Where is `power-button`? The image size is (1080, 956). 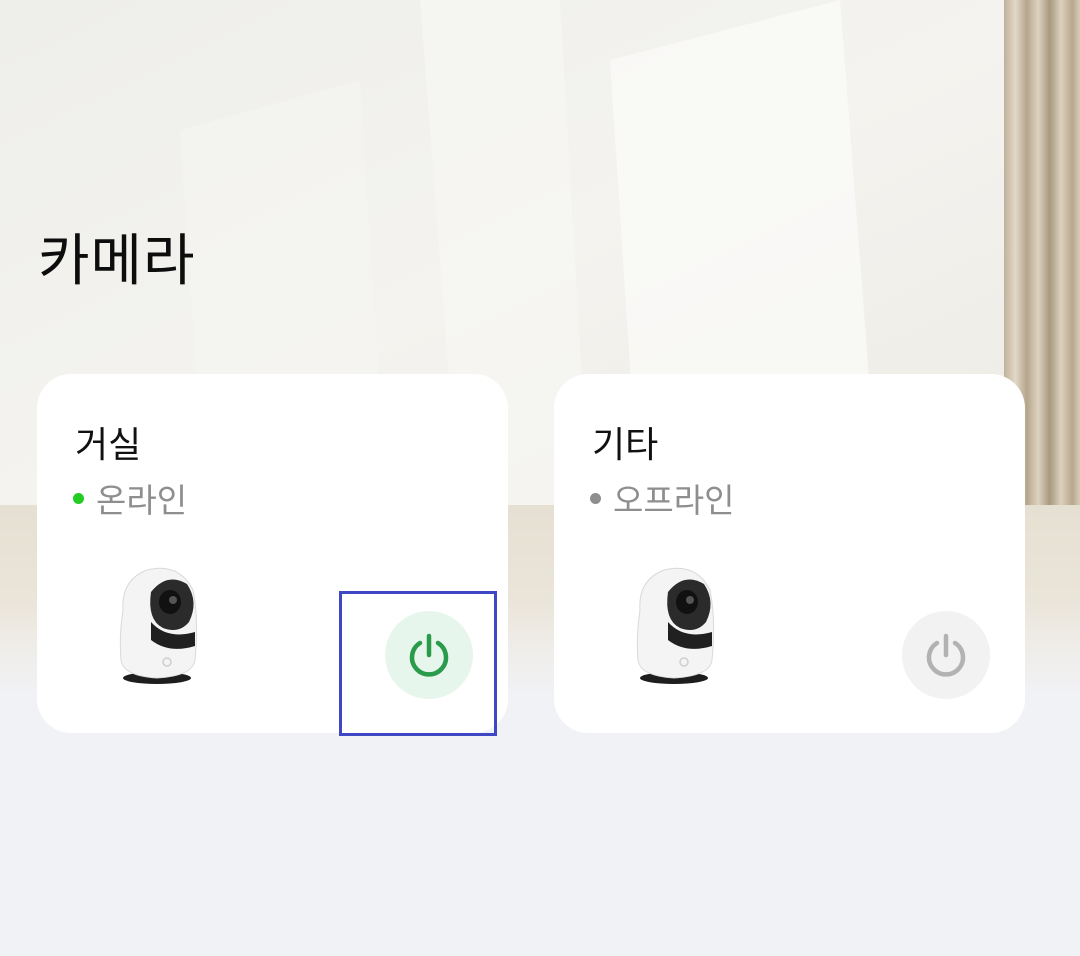 power-button is located at coordinates (946, 655).